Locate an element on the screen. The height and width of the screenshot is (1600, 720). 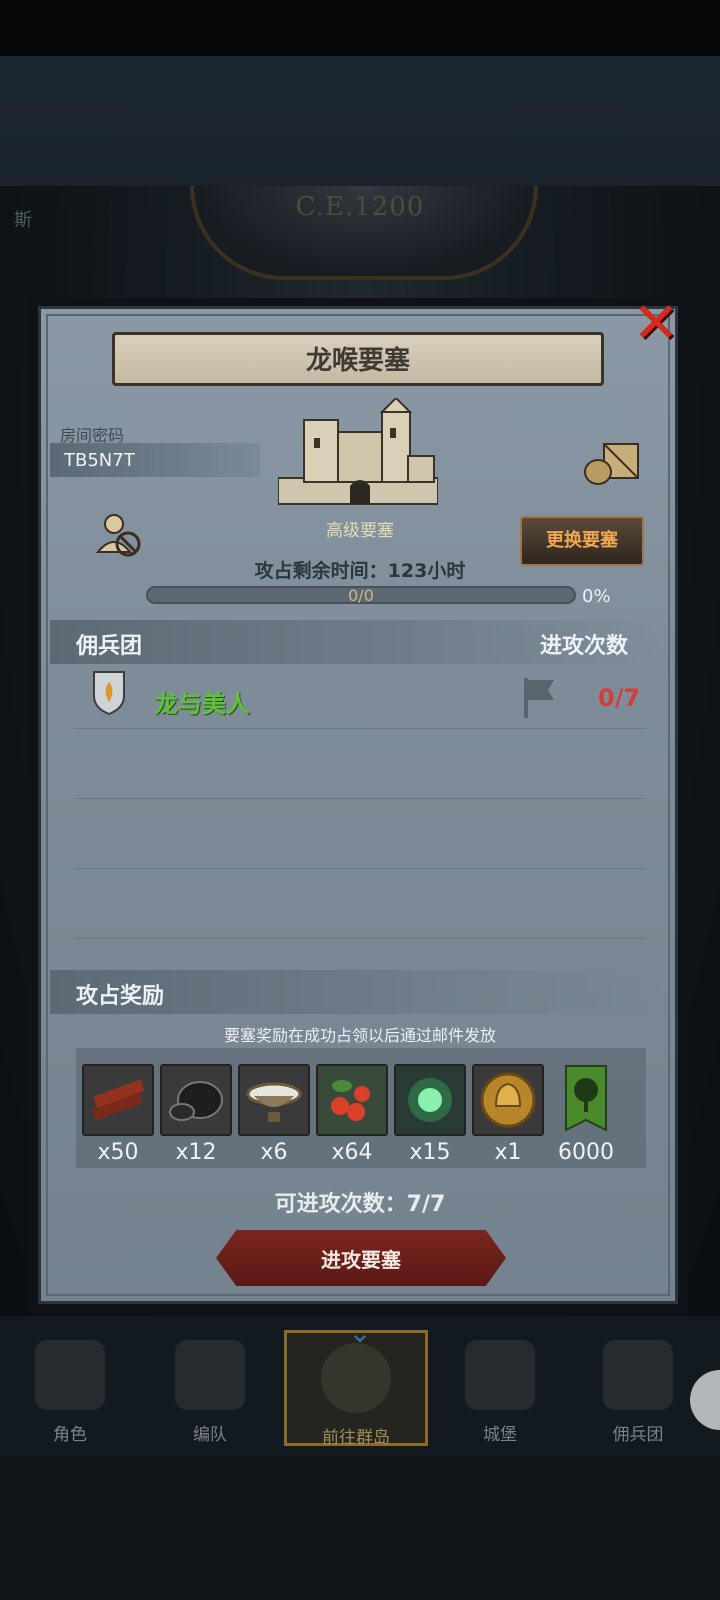
green-spirit-icon is located at coordinates (430, 1100).